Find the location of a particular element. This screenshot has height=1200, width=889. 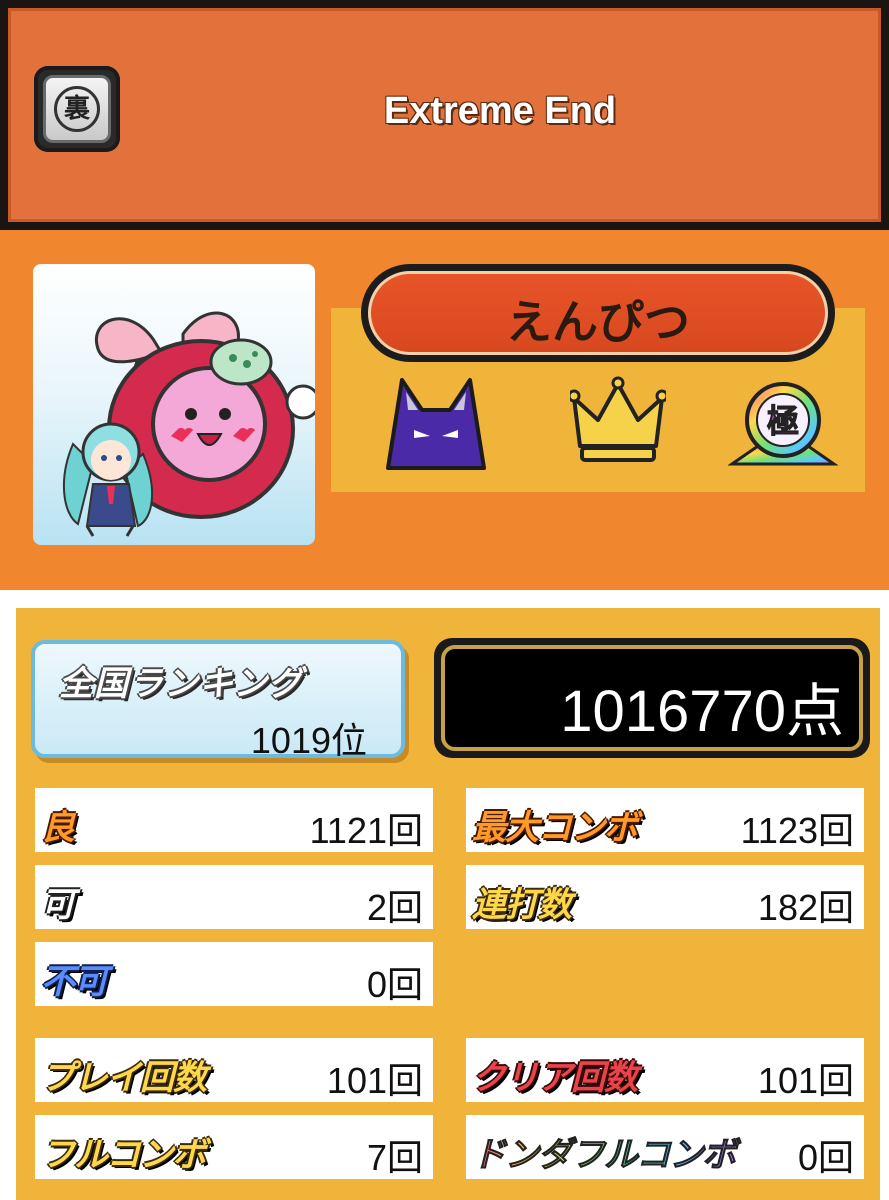

score-box: 1016770点 is located at coordinates (652, 698).